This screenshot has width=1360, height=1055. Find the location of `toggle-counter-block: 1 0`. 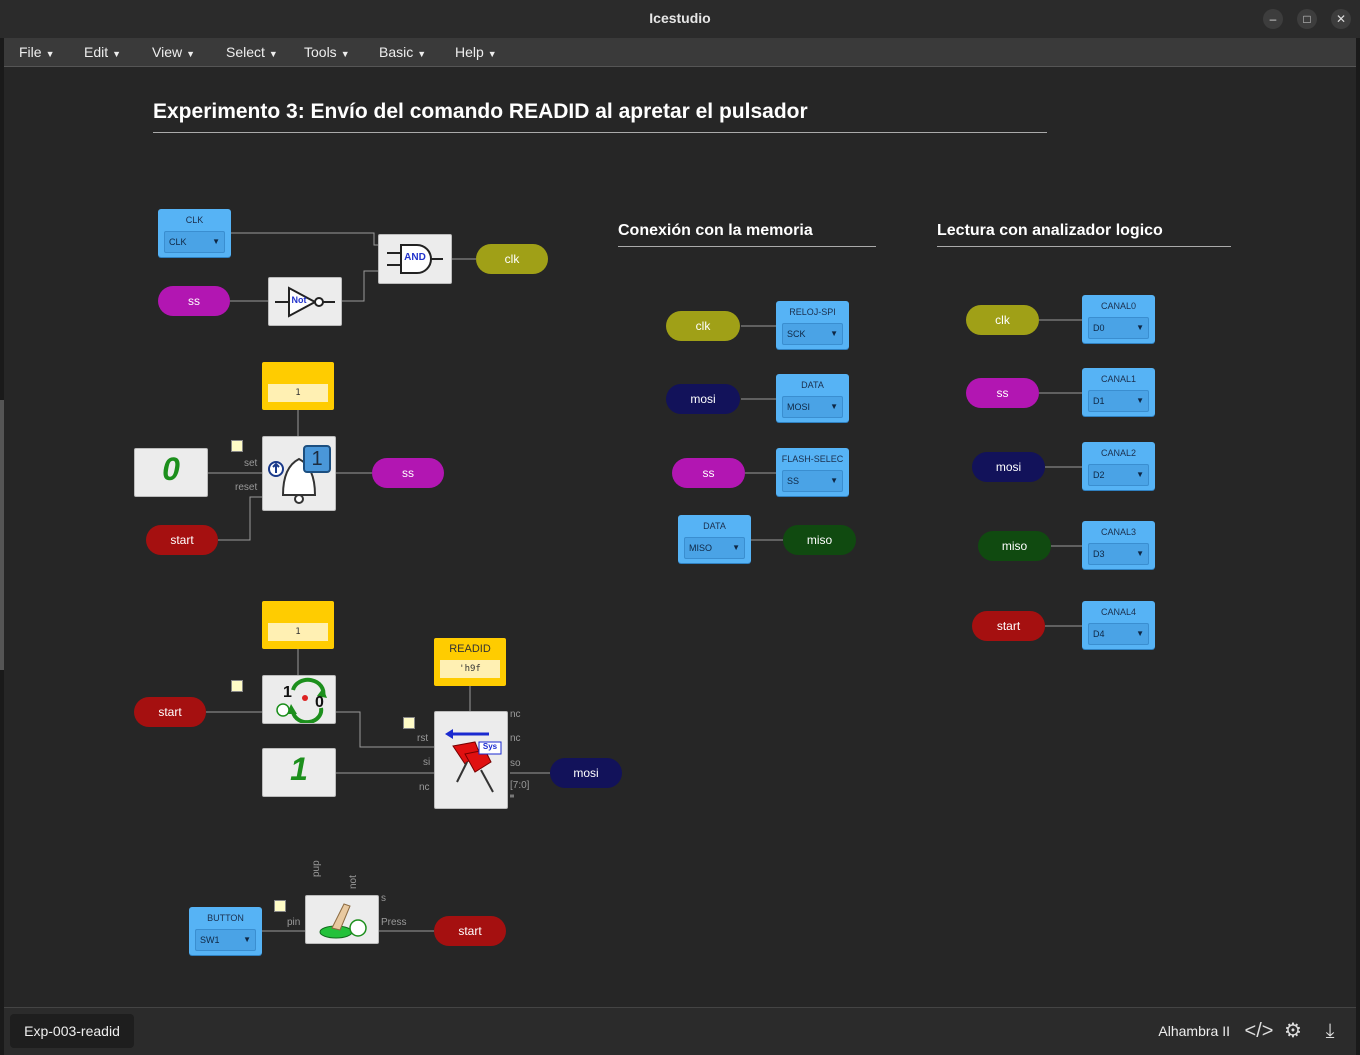

toggle-counter-block: 1 0 is located at coordinates (299, 700).